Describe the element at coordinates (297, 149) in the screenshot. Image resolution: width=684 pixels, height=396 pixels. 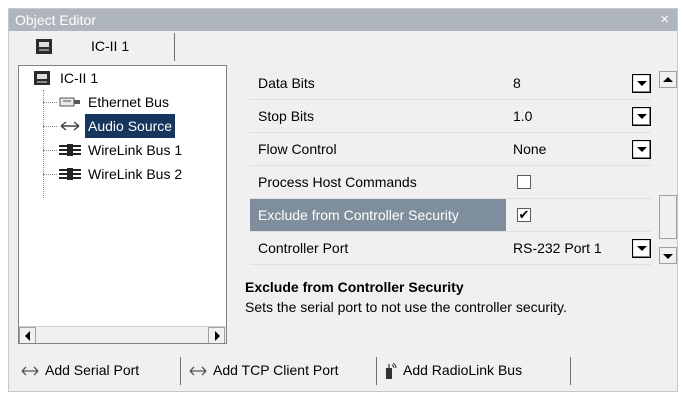
I see `property-name: Flow Control` at that location.